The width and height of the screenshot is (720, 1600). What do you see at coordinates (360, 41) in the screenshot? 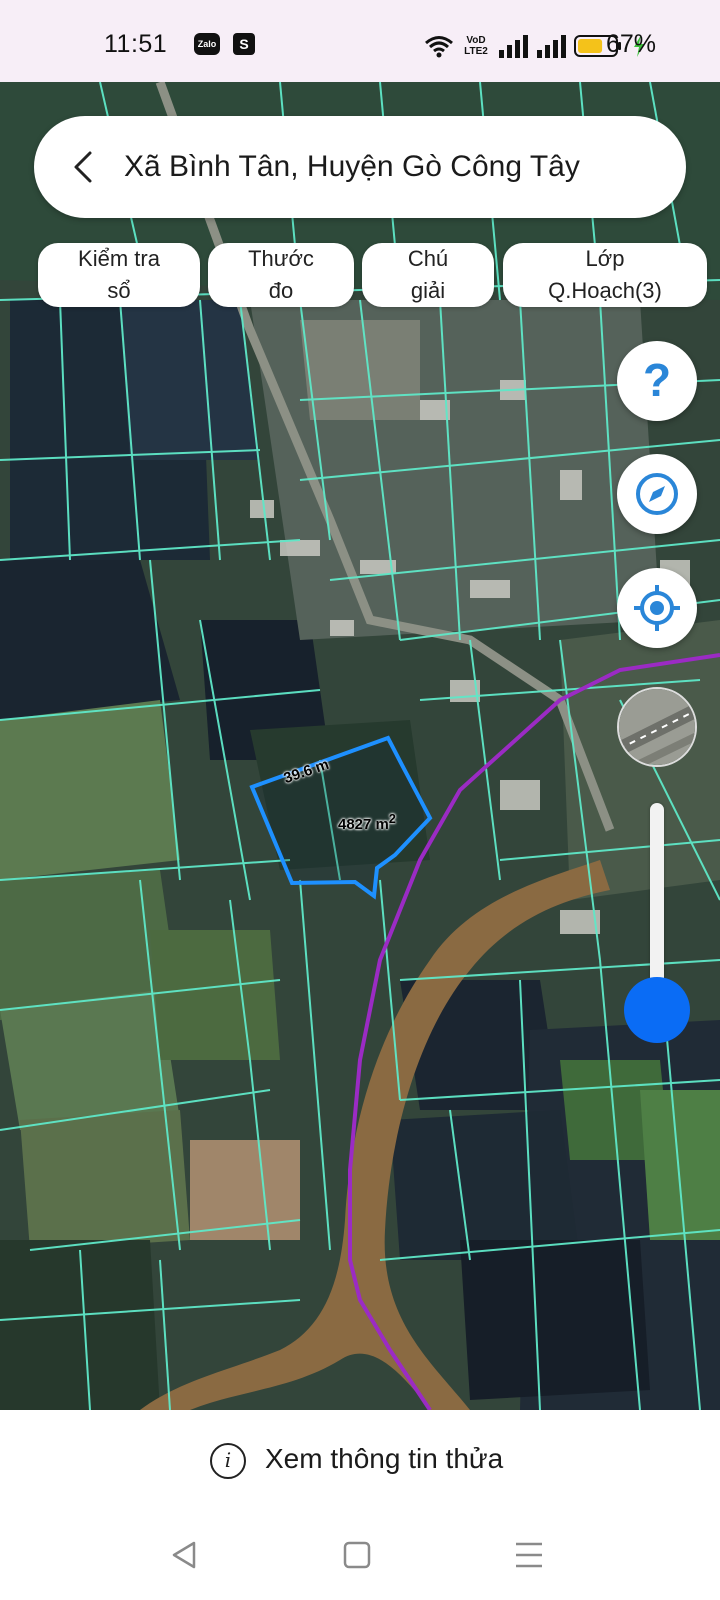
I see `status-bar: 11:51 Zalo S VoD LTE2 67%` at bounding box center [360, 41].